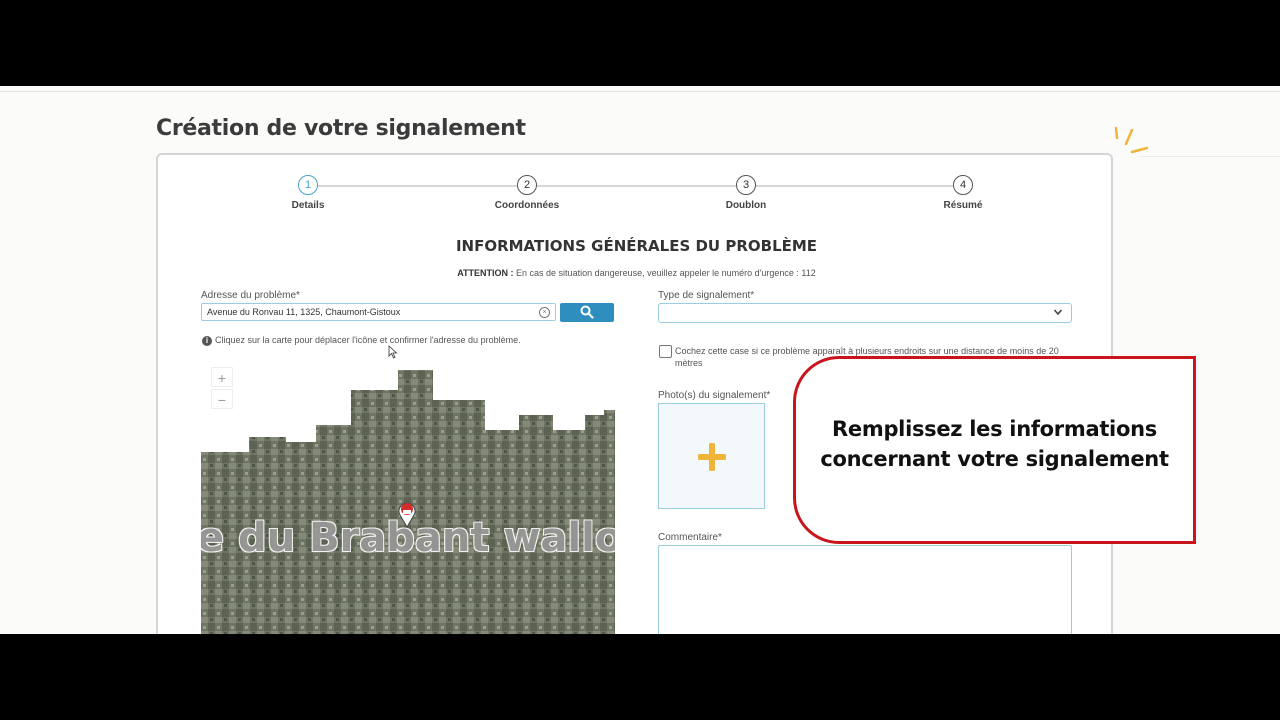  What do you see at coordinates (994, 459) in the screenshot?
I see `callout-line: concernant votre signalement` at bounding box center [994, 459].